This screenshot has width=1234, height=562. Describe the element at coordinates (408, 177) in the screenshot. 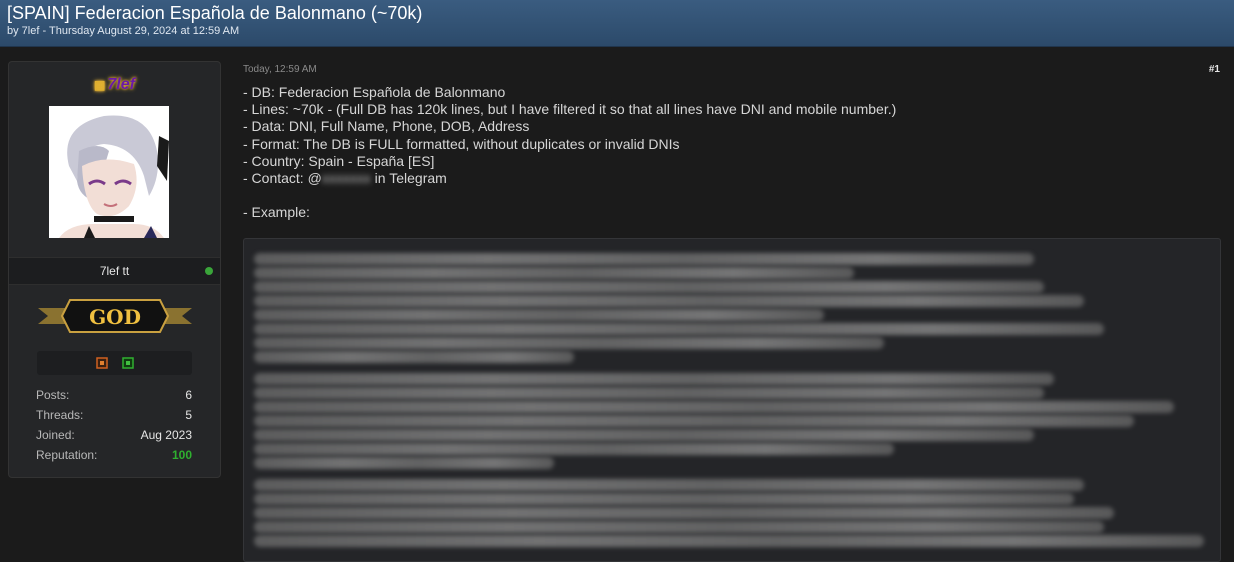

I see `contact-suffix: in Telegram` at that location.